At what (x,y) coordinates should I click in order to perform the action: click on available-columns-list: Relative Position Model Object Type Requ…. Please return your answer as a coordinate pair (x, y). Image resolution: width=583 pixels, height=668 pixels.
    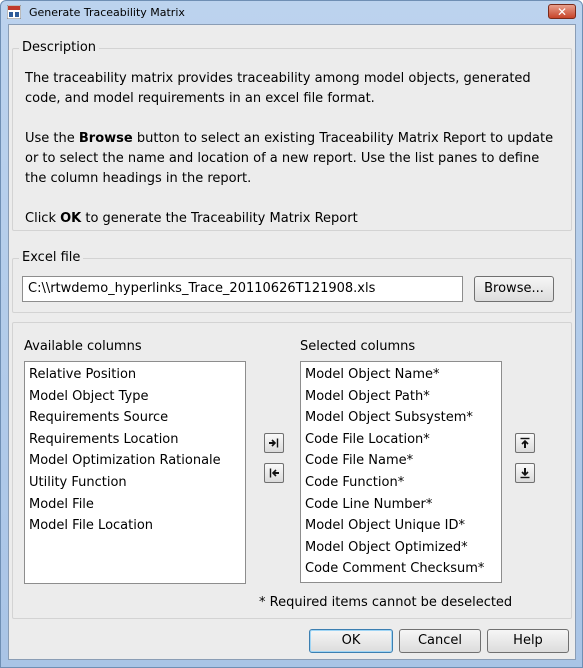
    Looking at the image, I should click on (135, 472).